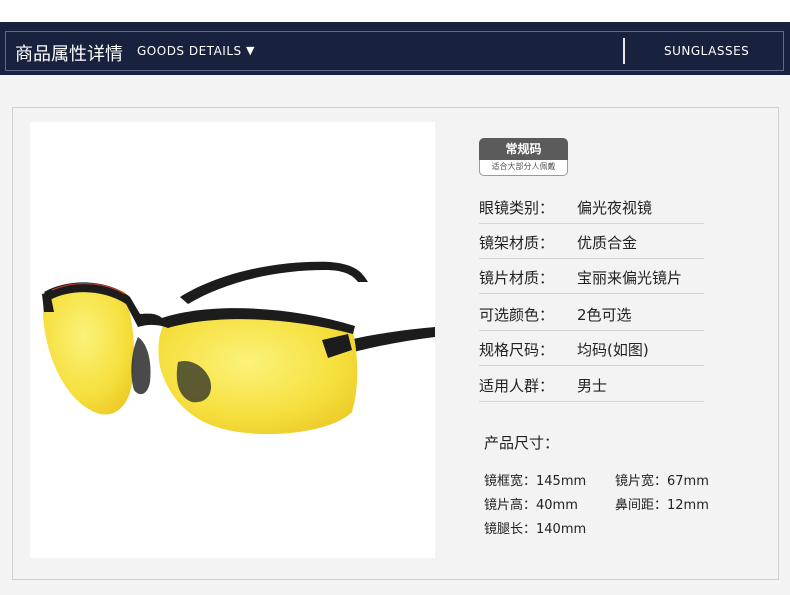  What do you see at coordinates (607, 243) in the screenshot?
I see `attr-value: 优质合金` at bounding box center [607, 243].